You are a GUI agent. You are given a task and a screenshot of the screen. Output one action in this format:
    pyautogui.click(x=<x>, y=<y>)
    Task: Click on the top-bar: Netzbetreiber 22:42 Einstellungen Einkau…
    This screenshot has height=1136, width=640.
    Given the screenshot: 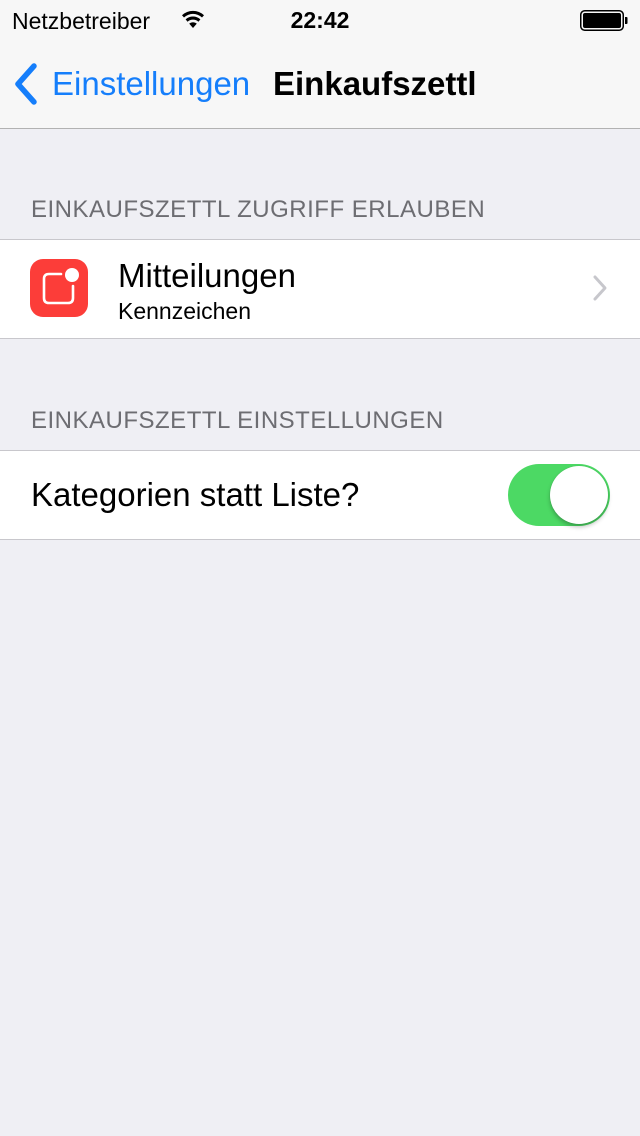 What is the action you would take?
    pyautogui.click(x=320, y=64)
    